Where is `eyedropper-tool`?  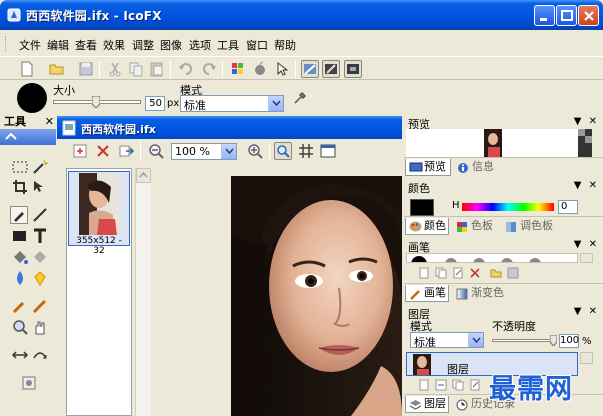 eyedropper-tool is located at coordinates (20, 306).